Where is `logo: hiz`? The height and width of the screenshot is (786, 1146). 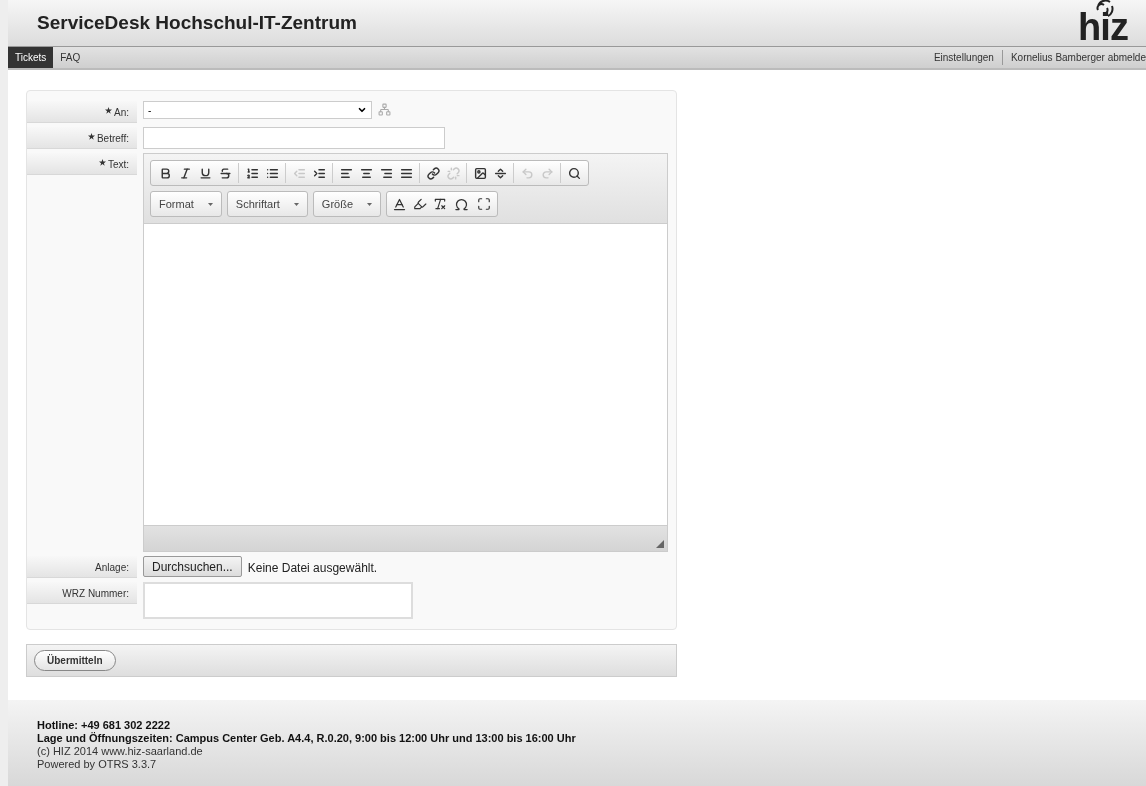
logo: hiz is located at coordinates (1103, 23).